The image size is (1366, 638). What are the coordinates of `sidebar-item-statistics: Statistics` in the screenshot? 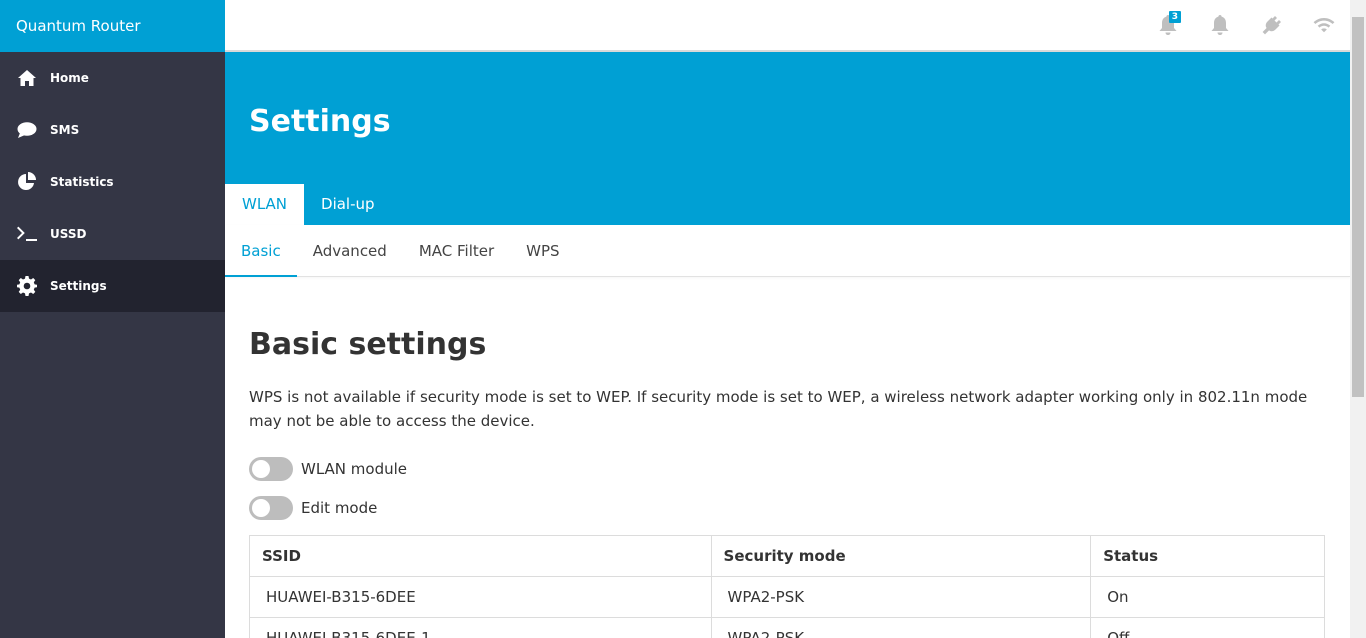 It's located at (112, 182).